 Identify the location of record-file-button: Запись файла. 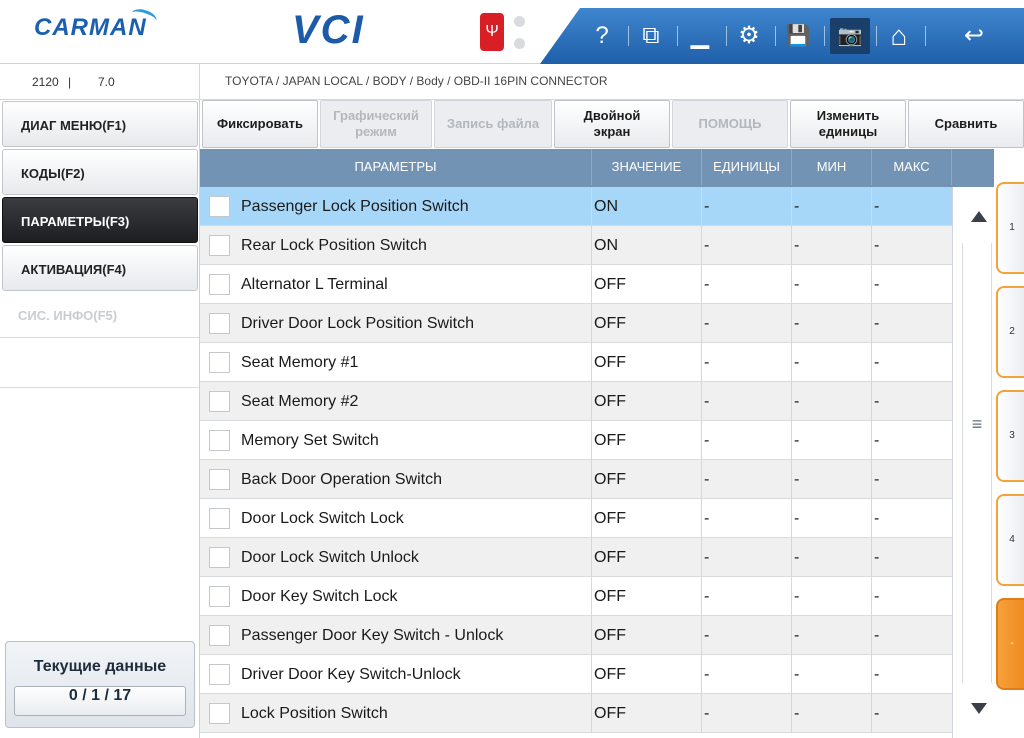
(493, 124).